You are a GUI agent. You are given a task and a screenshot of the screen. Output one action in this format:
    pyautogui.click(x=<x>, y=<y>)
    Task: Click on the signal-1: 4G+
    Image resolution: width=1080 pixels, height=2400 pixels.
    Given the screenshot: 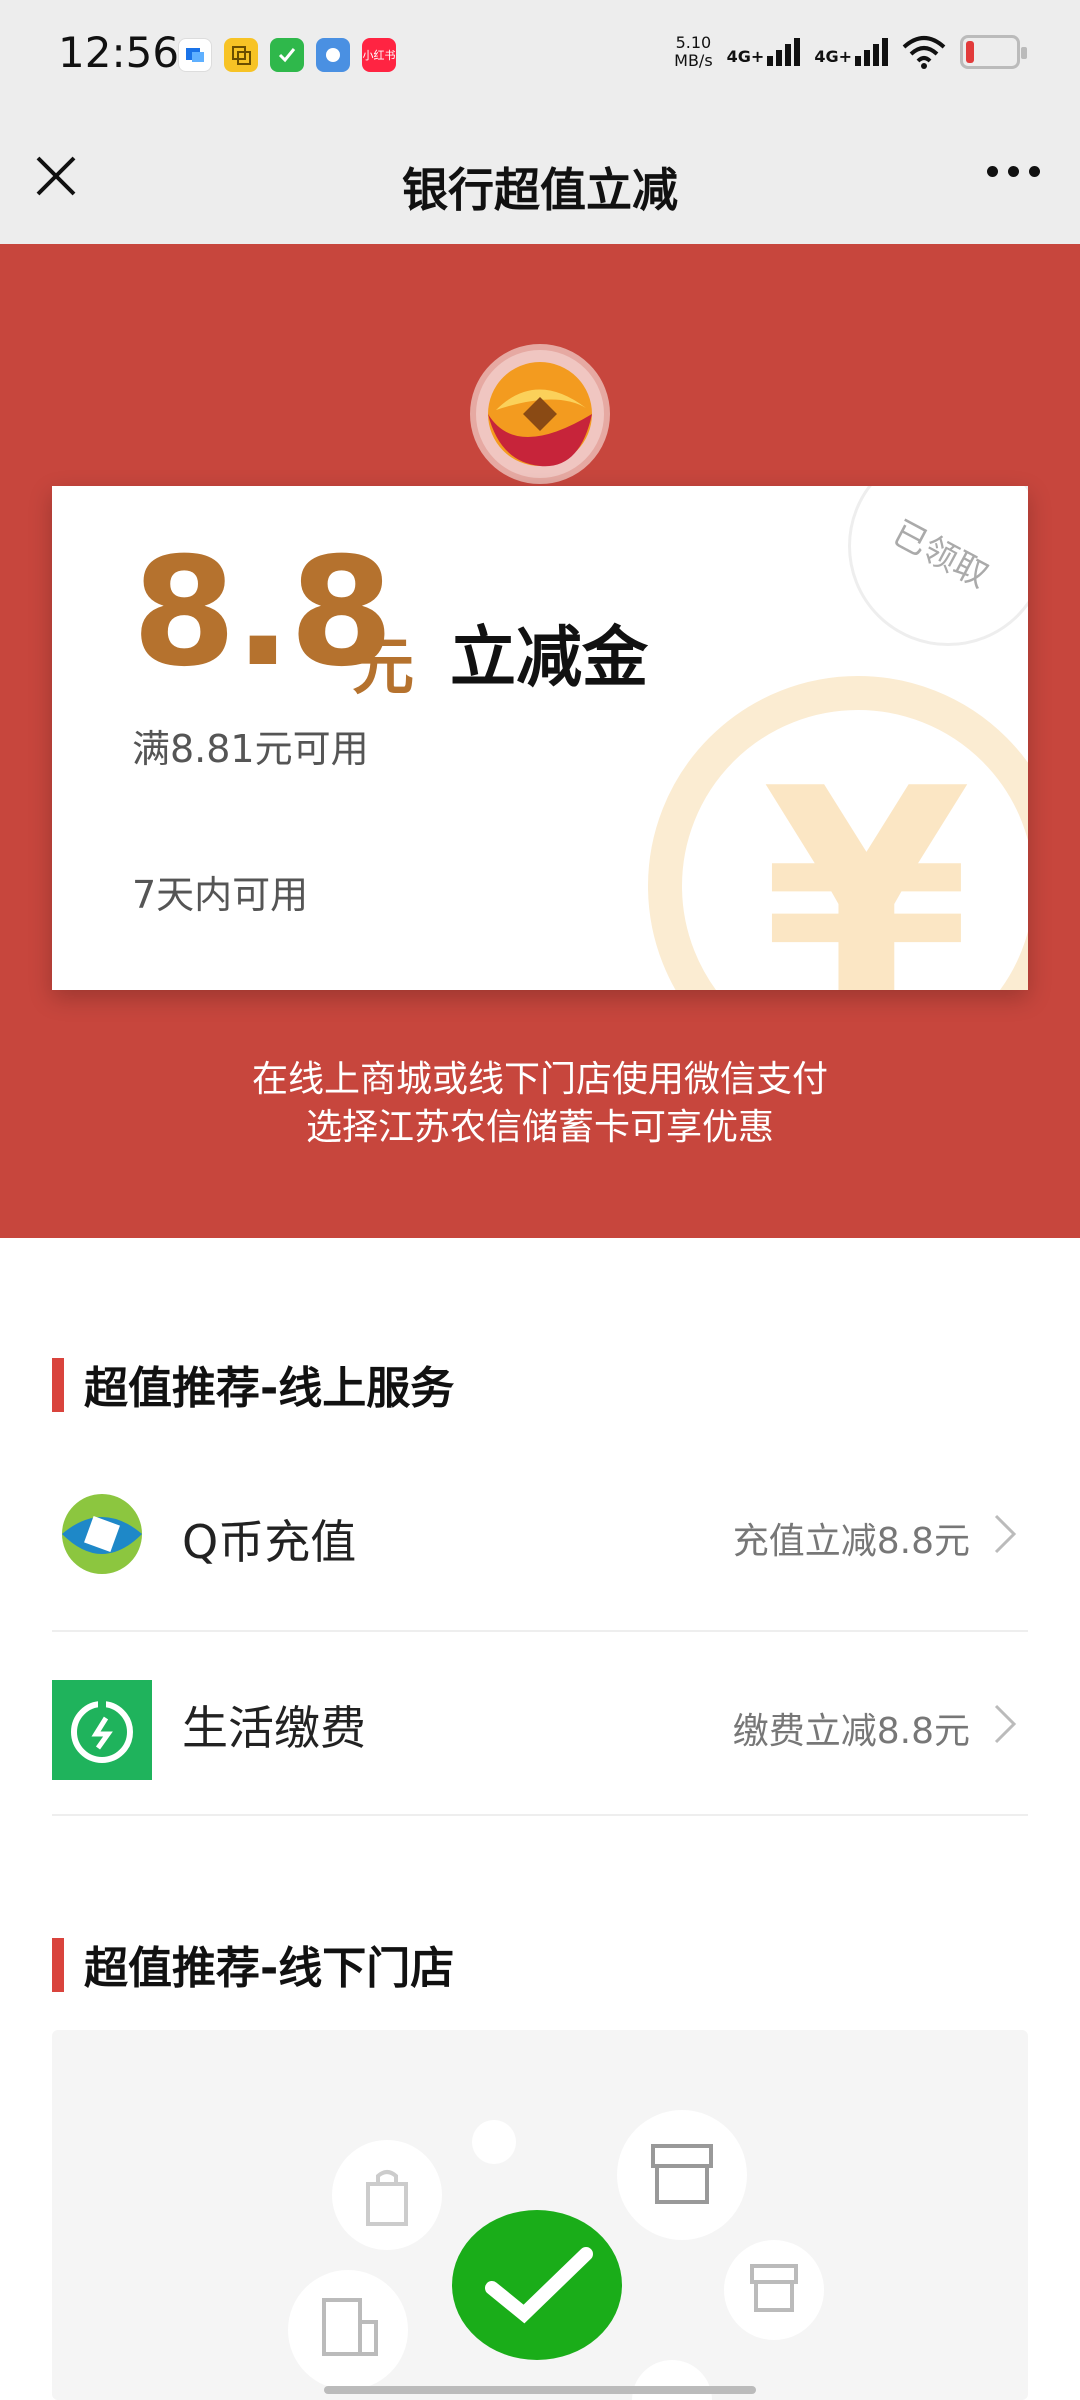 What is the action you would take?
    pyautogui.click(x=764, y=52)
    